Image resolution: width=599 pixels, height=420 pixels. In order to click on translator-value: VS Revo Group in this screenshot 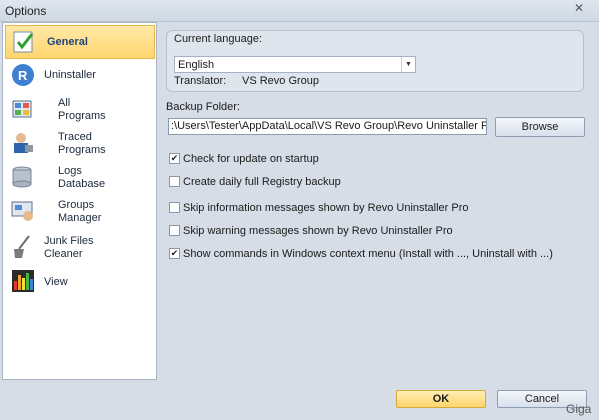, I will do `click(281, 81)`.